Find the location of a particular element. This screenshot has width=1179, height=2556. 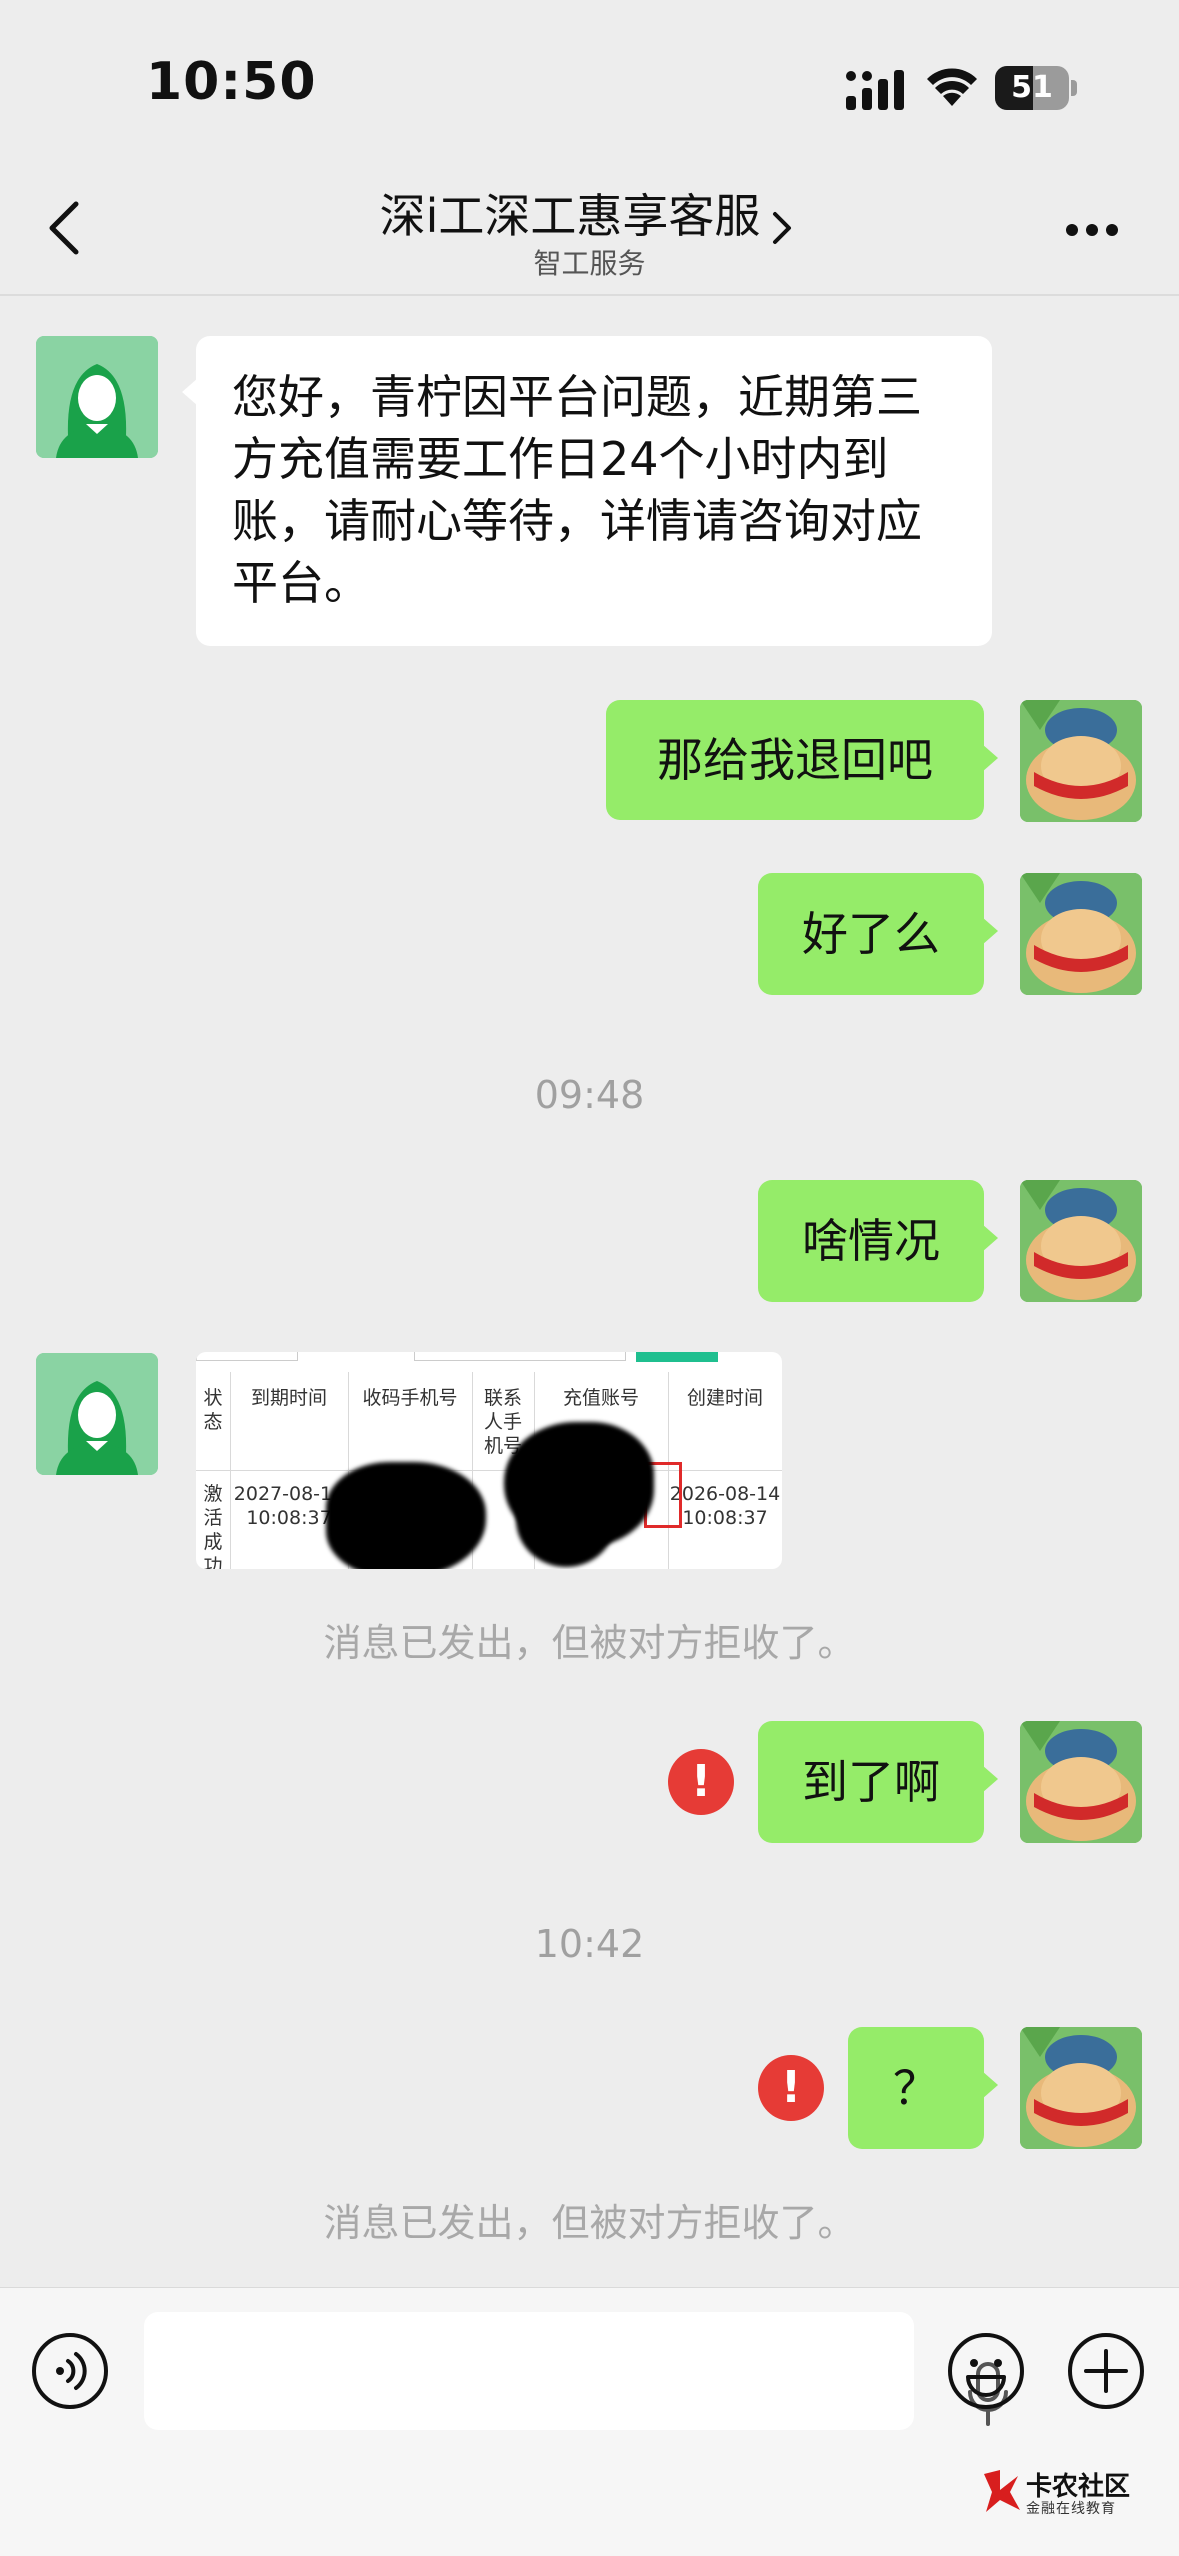

back-icon is located at coordinates (67, 228).